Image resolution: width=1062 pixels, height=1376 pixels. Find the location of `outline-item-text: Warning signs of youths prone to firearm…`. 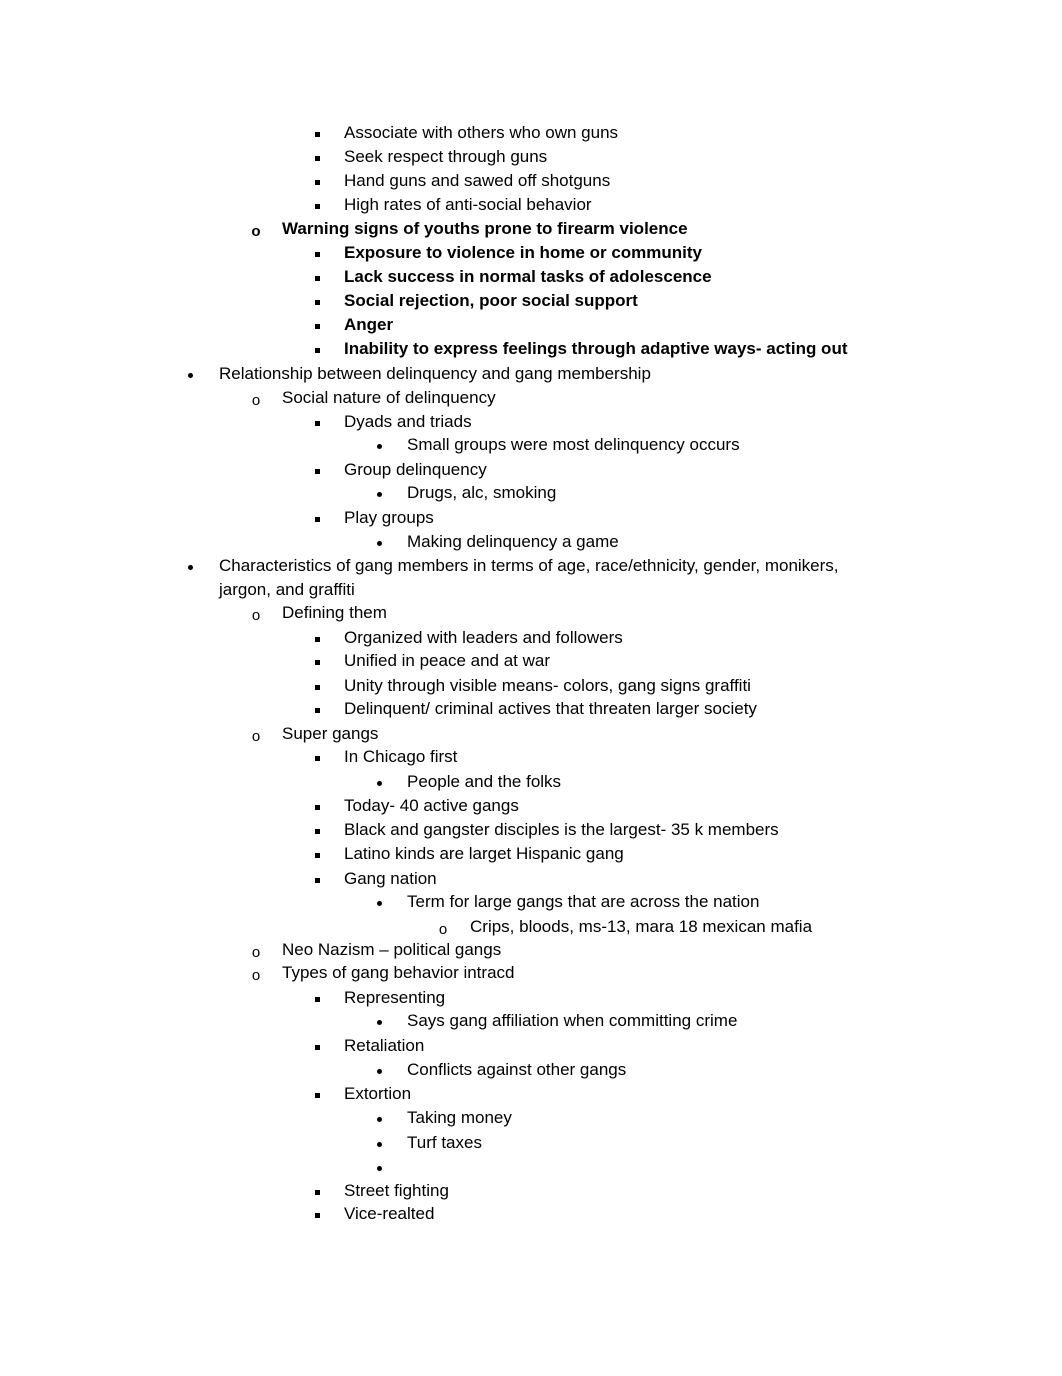

outline-item-text: Warning signs of youths prone to firearm… is located at coordinates (485, 228).